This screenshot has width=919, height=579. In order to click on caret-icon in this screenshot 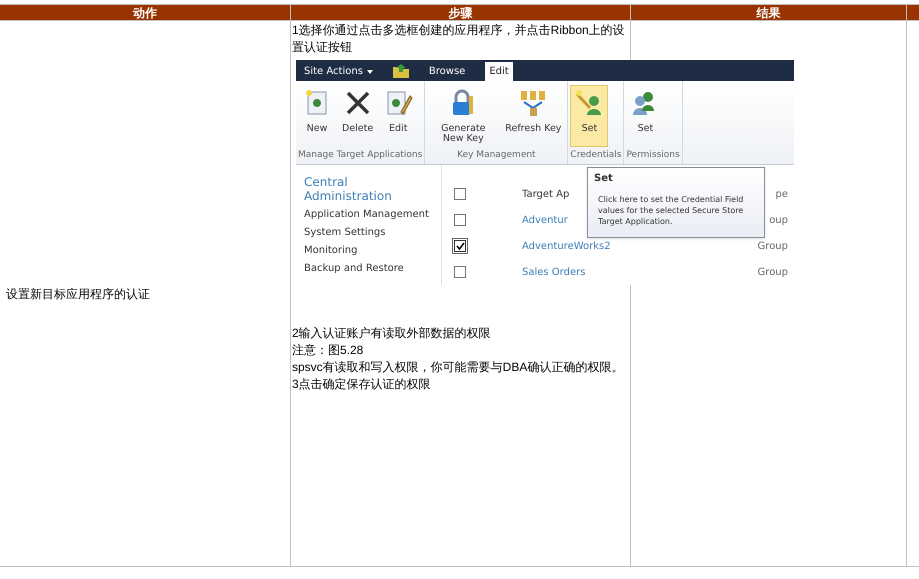, I will do `click(369, 72)`.